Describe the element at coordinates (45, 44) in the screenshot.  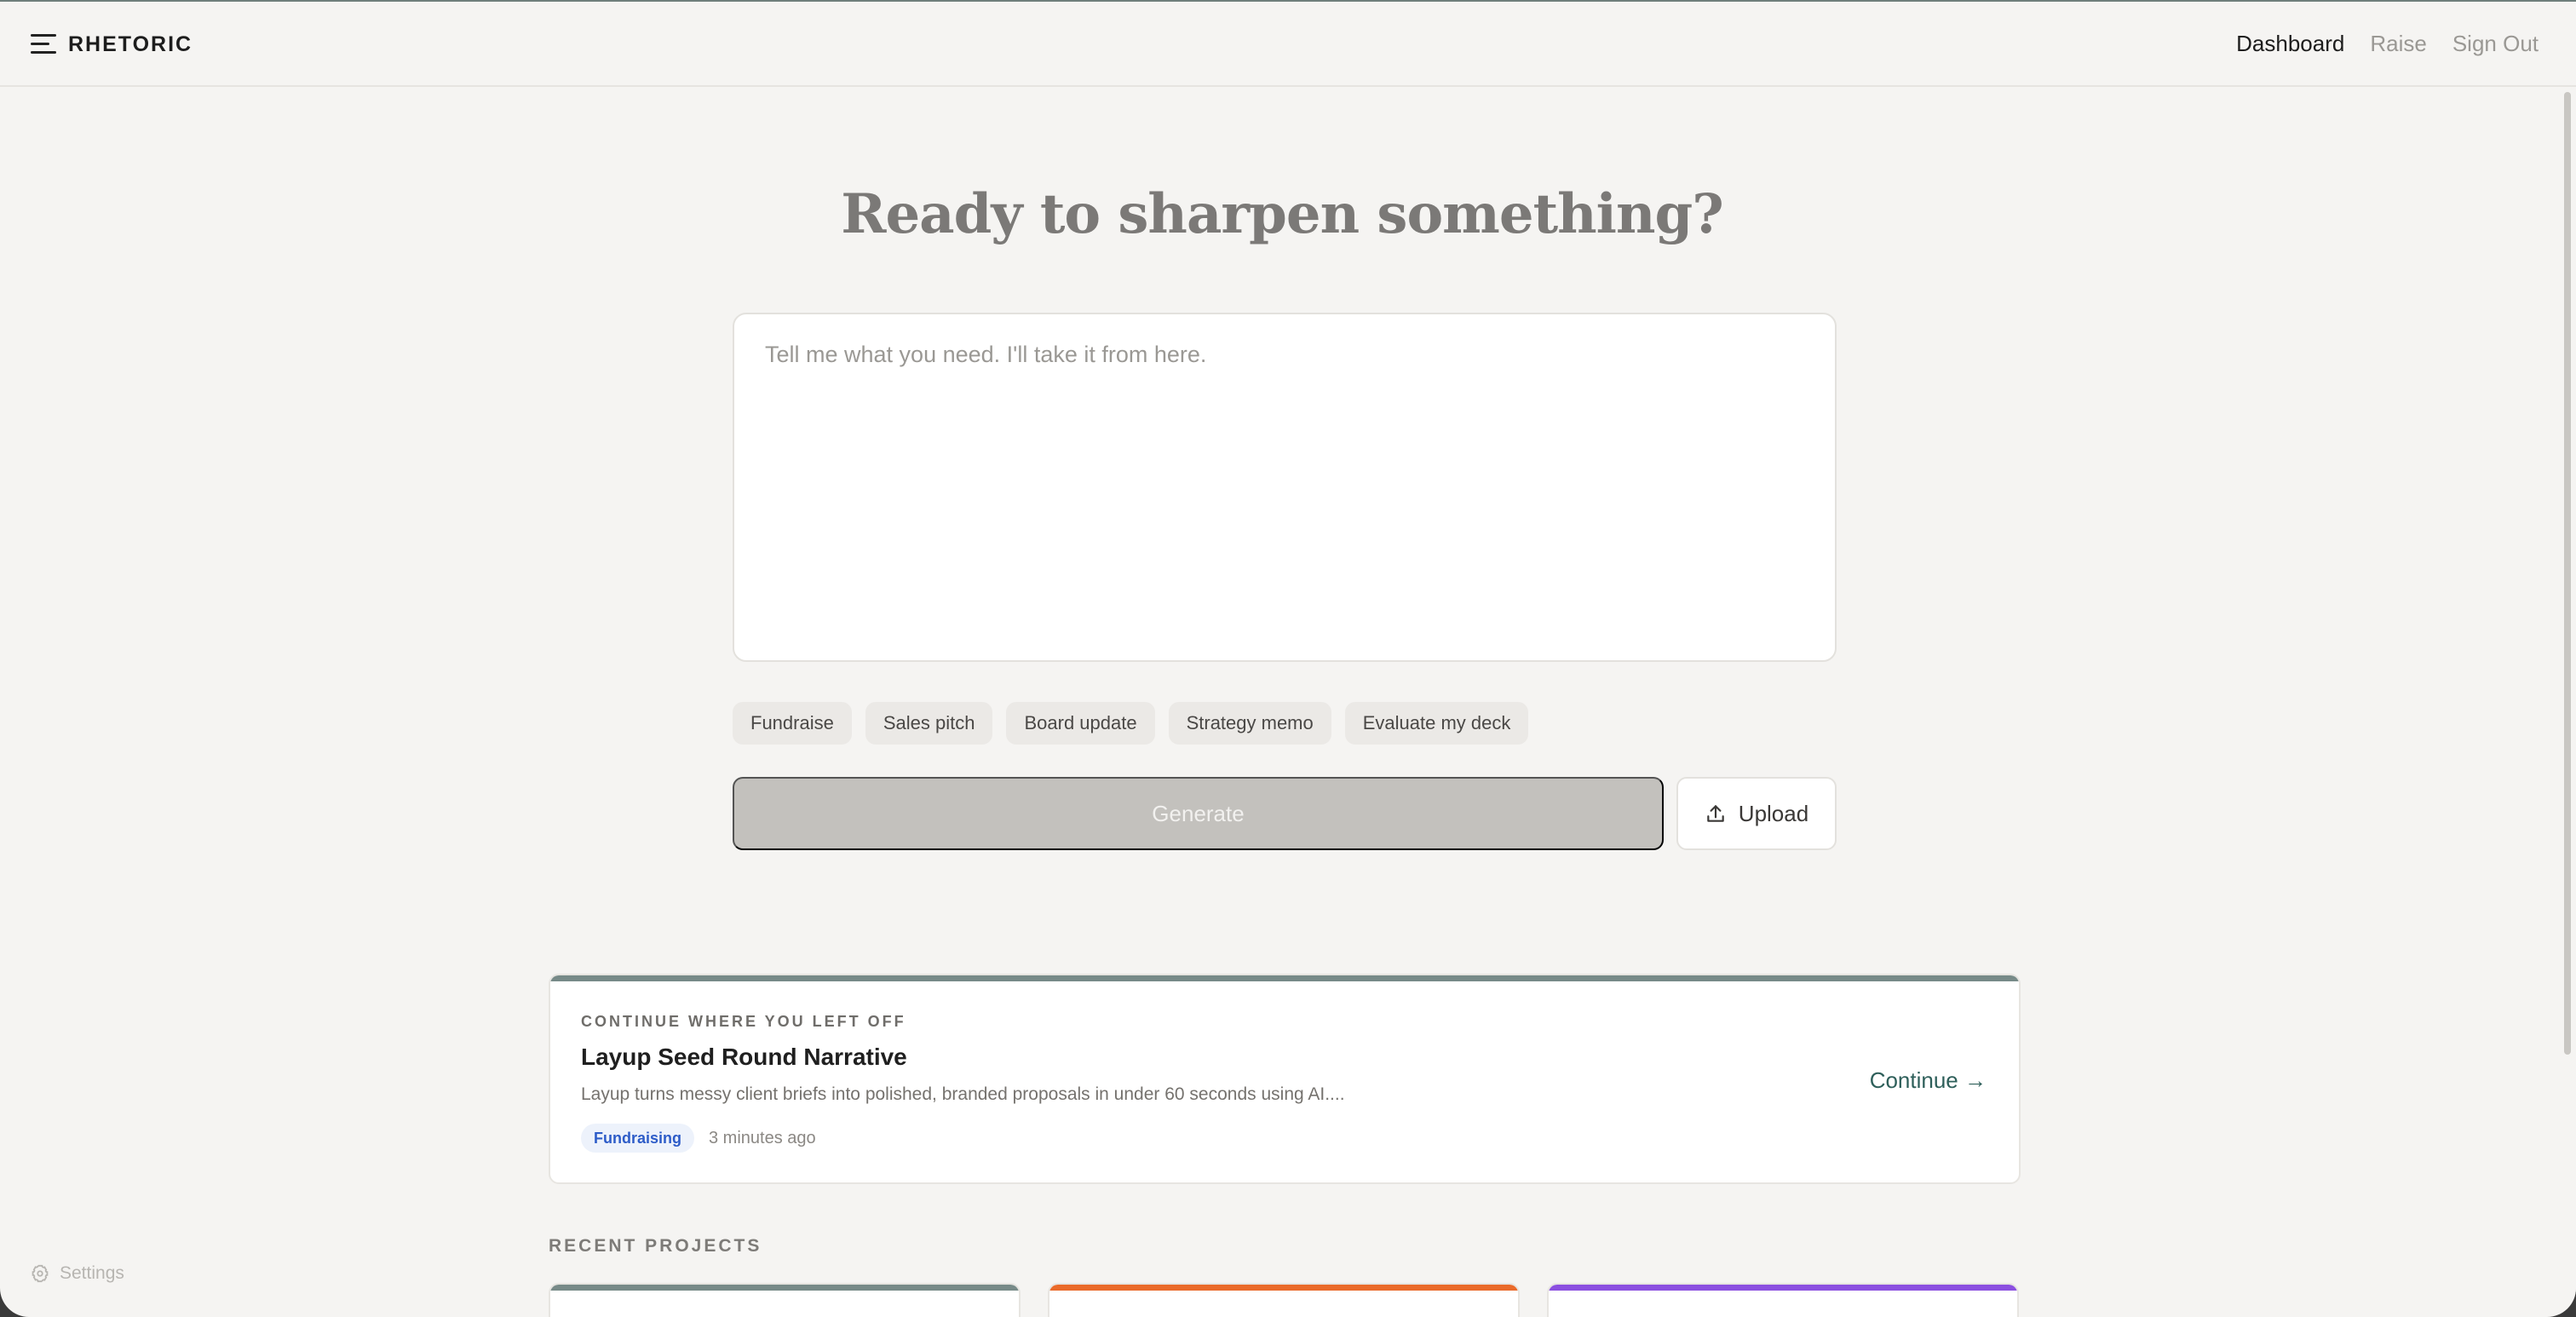
I see `menu-icon` at that location.